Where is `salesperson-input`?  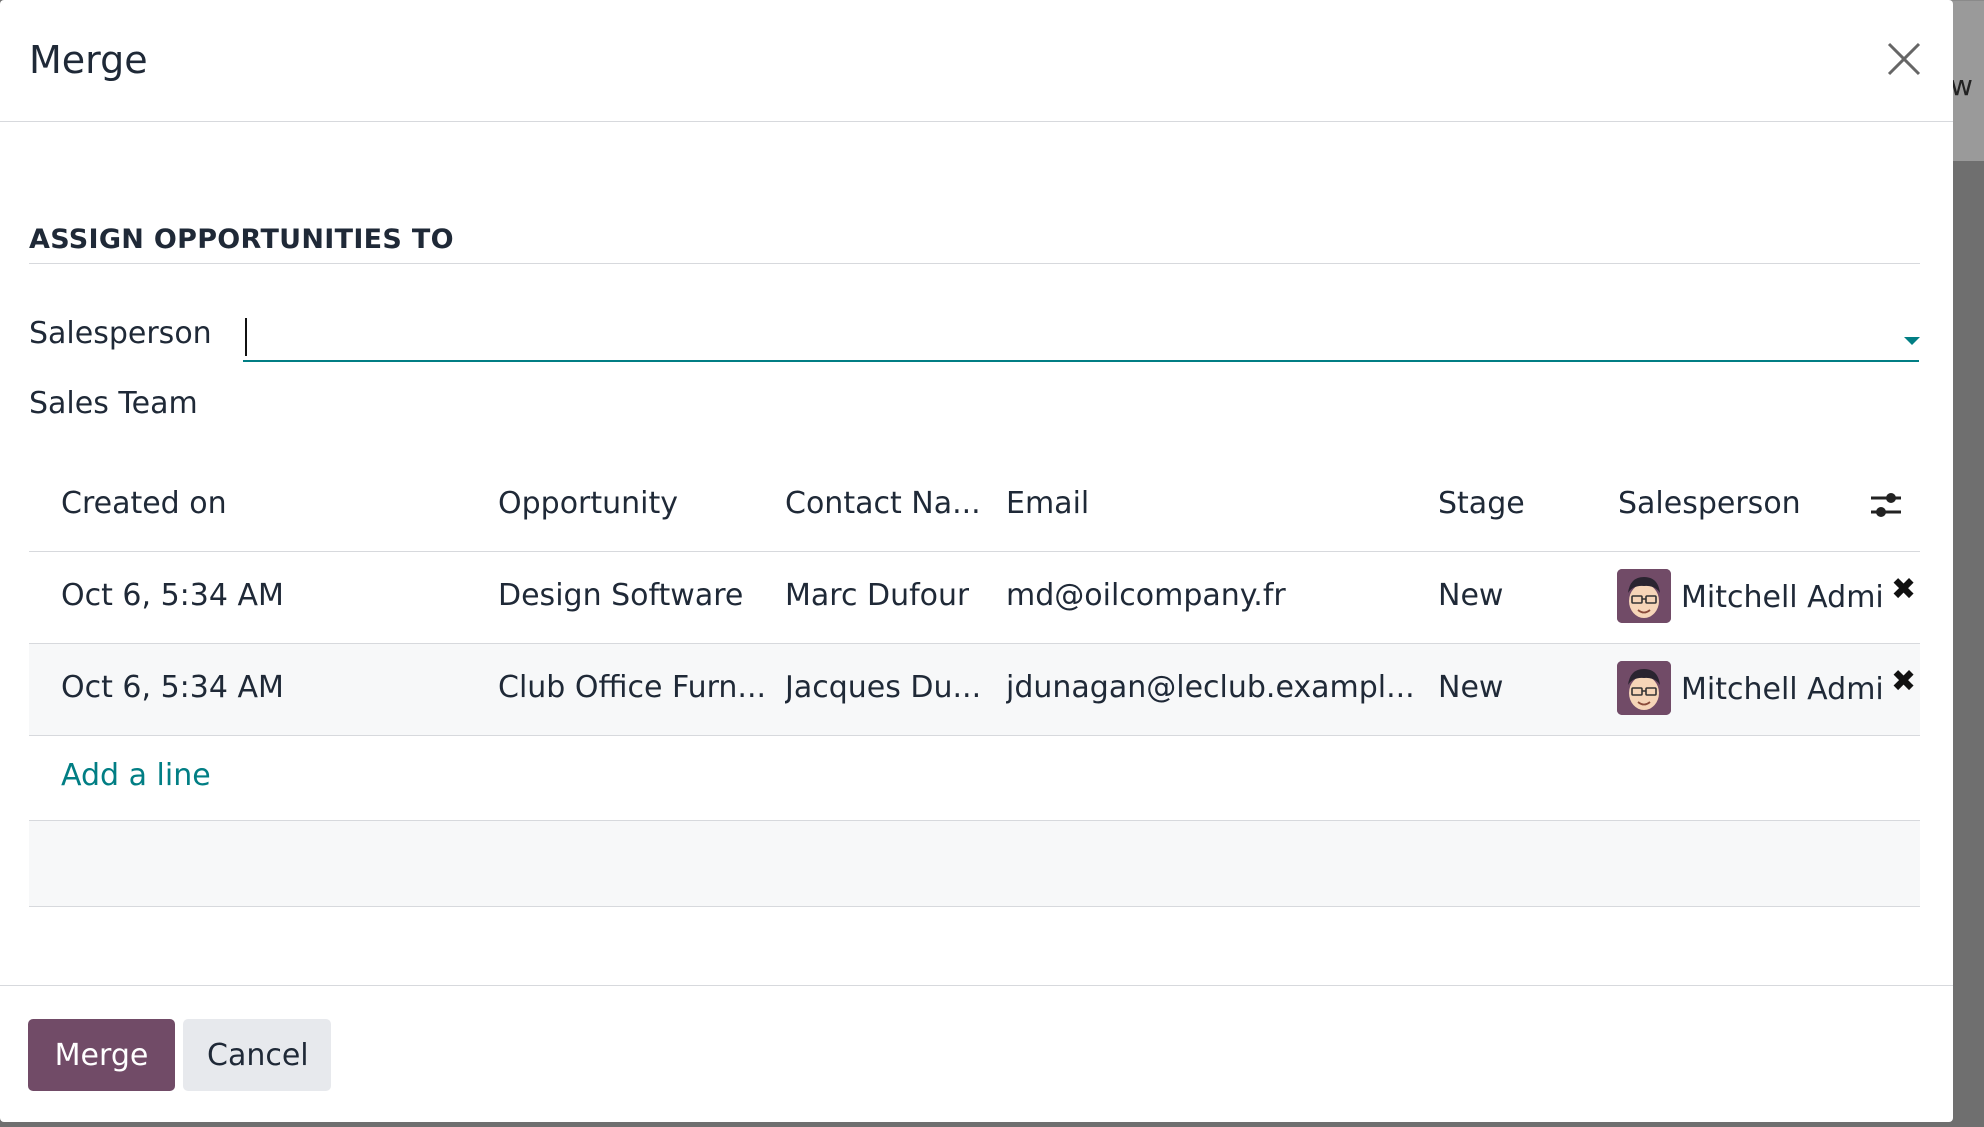
salesperson-input is located at coordinates (1081, 337).